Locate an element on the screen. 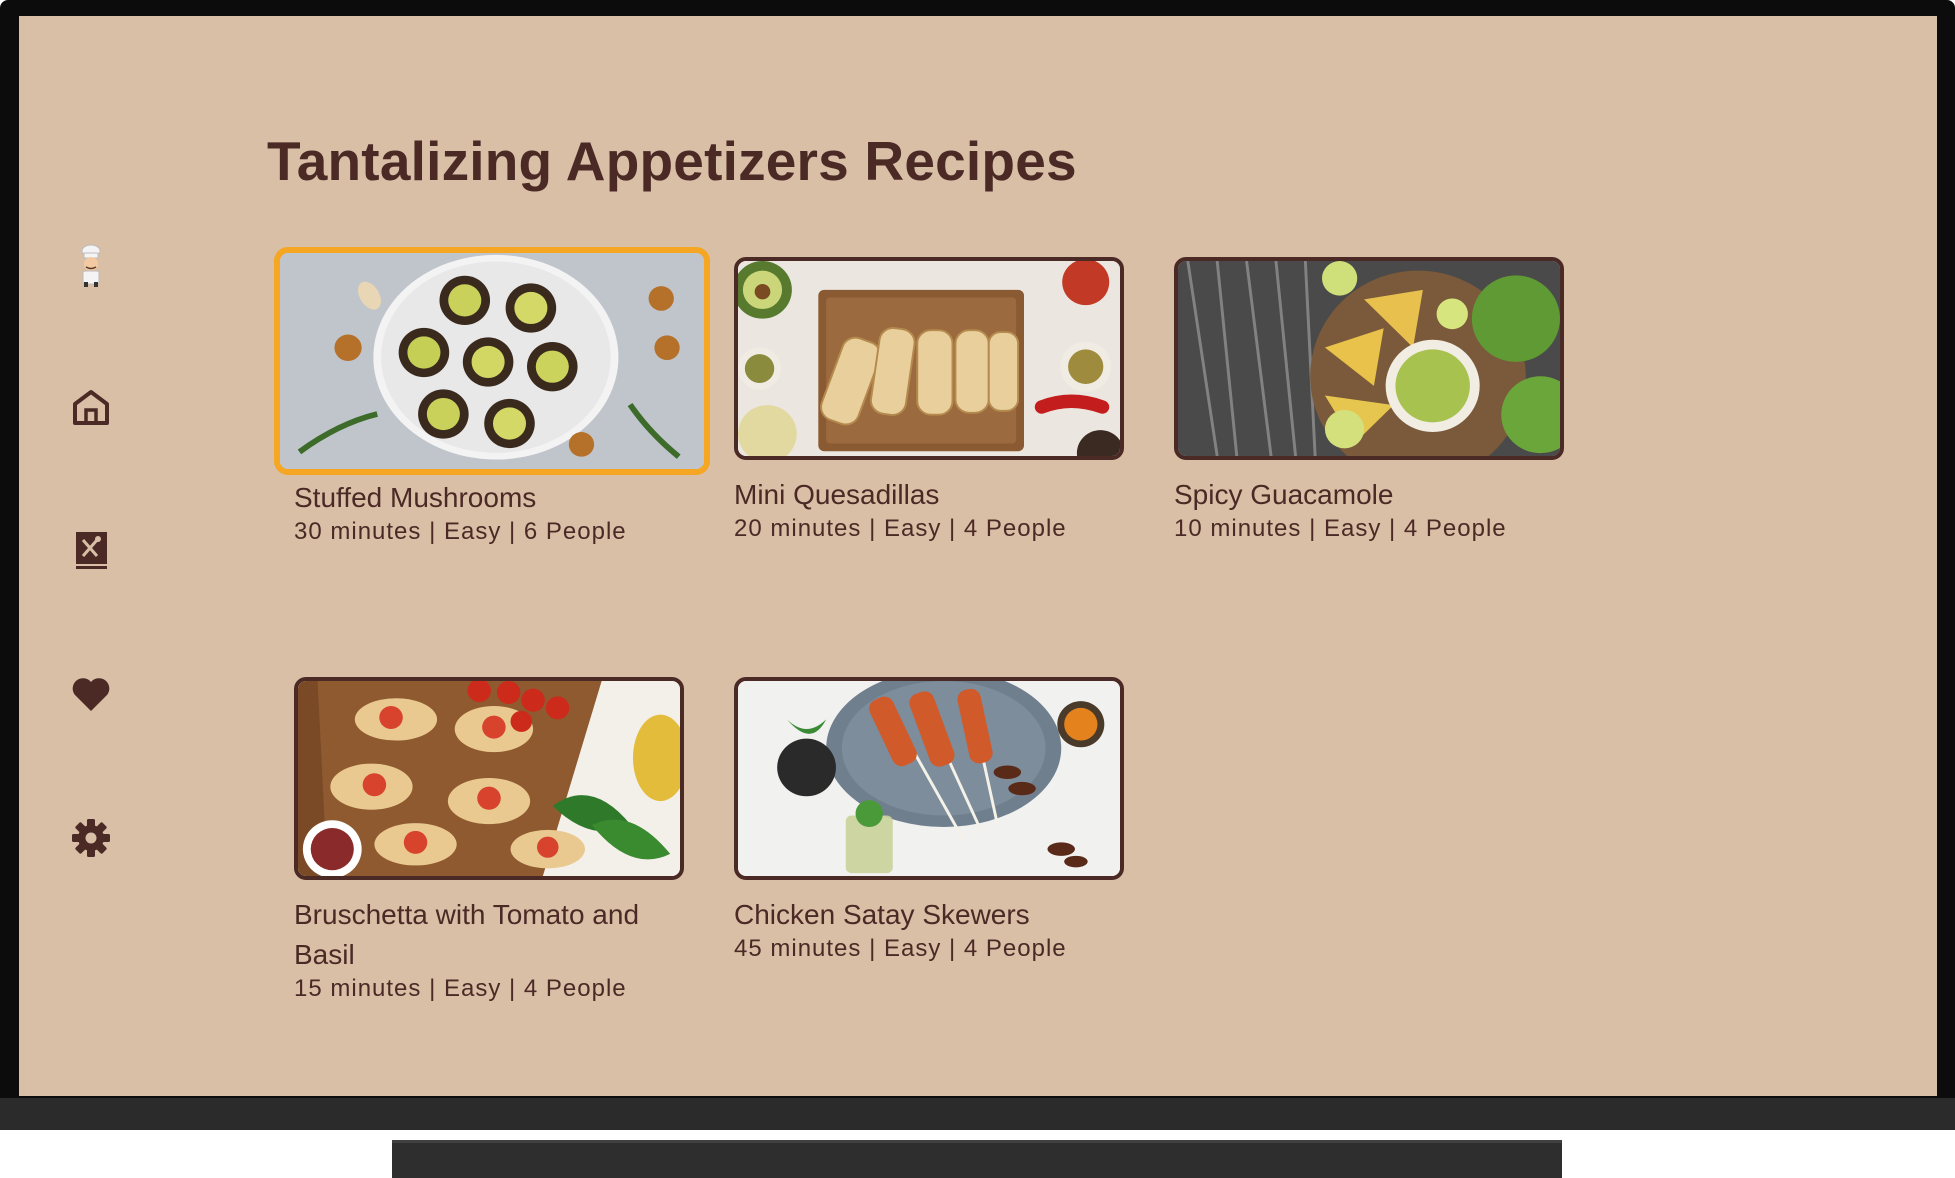  profile-avatar is located at coordinates (91, 266).